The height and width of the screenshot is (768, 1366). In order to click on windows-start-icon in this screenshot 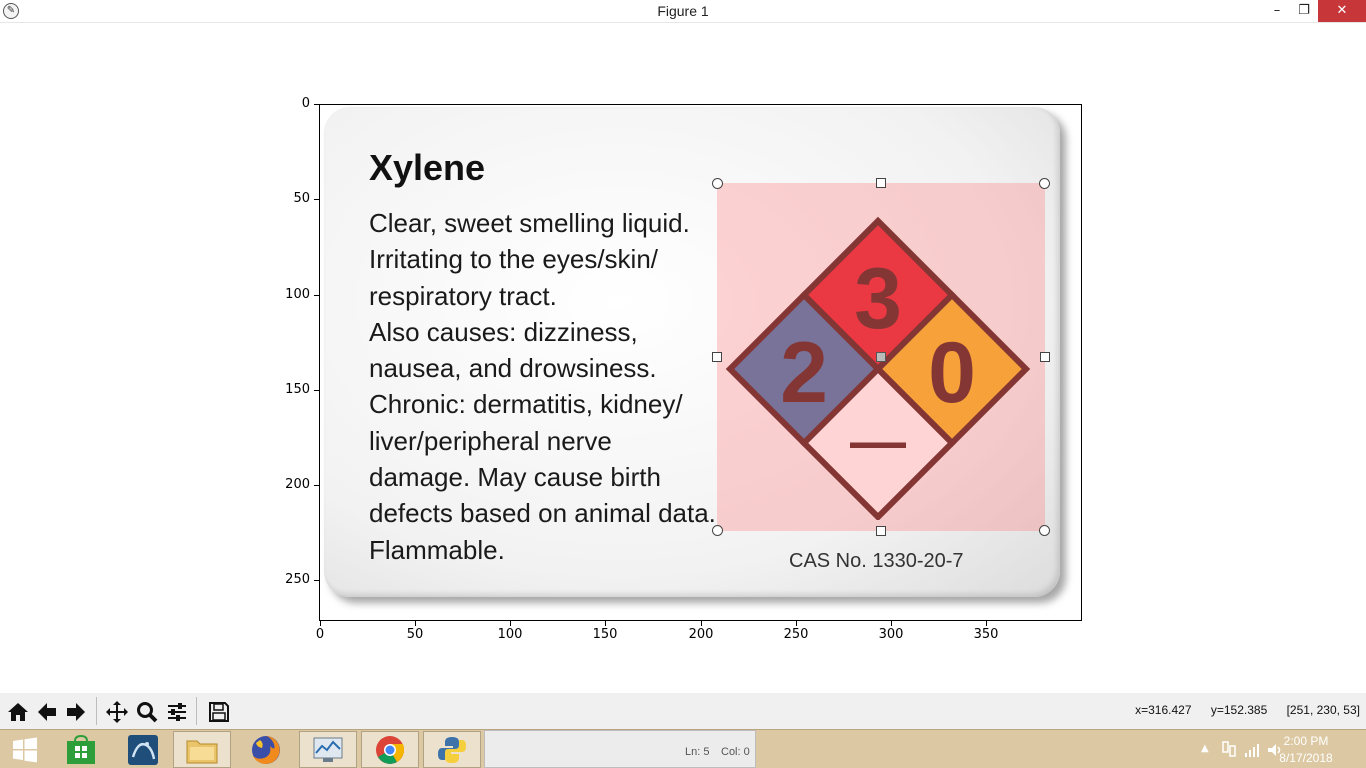, I will do `click(25, 749)`.